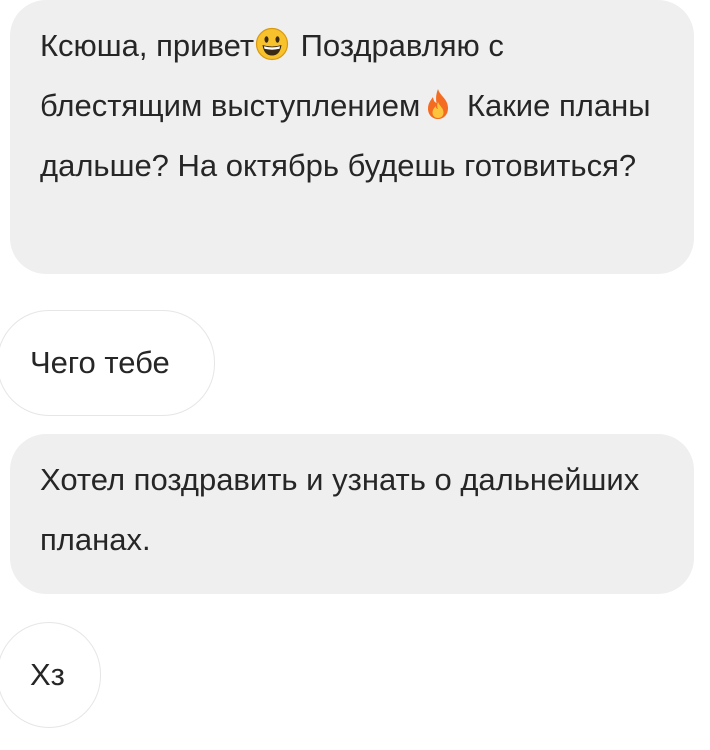 This screenshot has width=710, height=750. Describe the element at coordinates (147, 45) in the screenshot. I see `message-text: Ксюша, привет` at that location.